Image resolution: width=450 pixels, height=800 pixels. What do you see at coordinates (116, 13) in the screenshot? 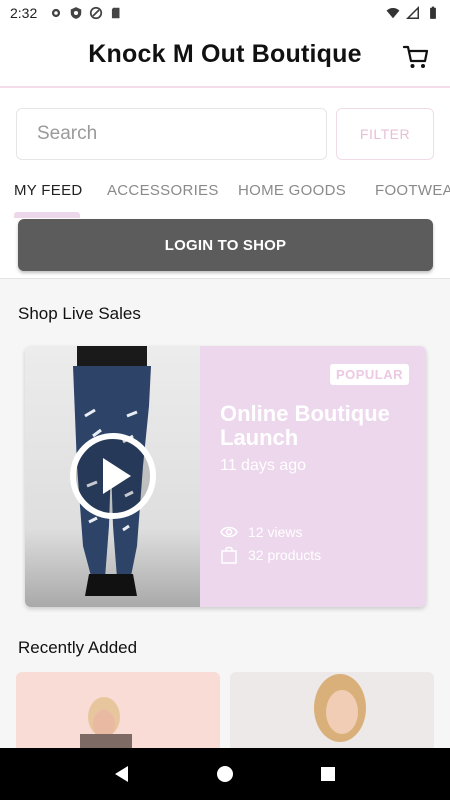
I see `sd-card-icon` at bounding box center [116, 13].